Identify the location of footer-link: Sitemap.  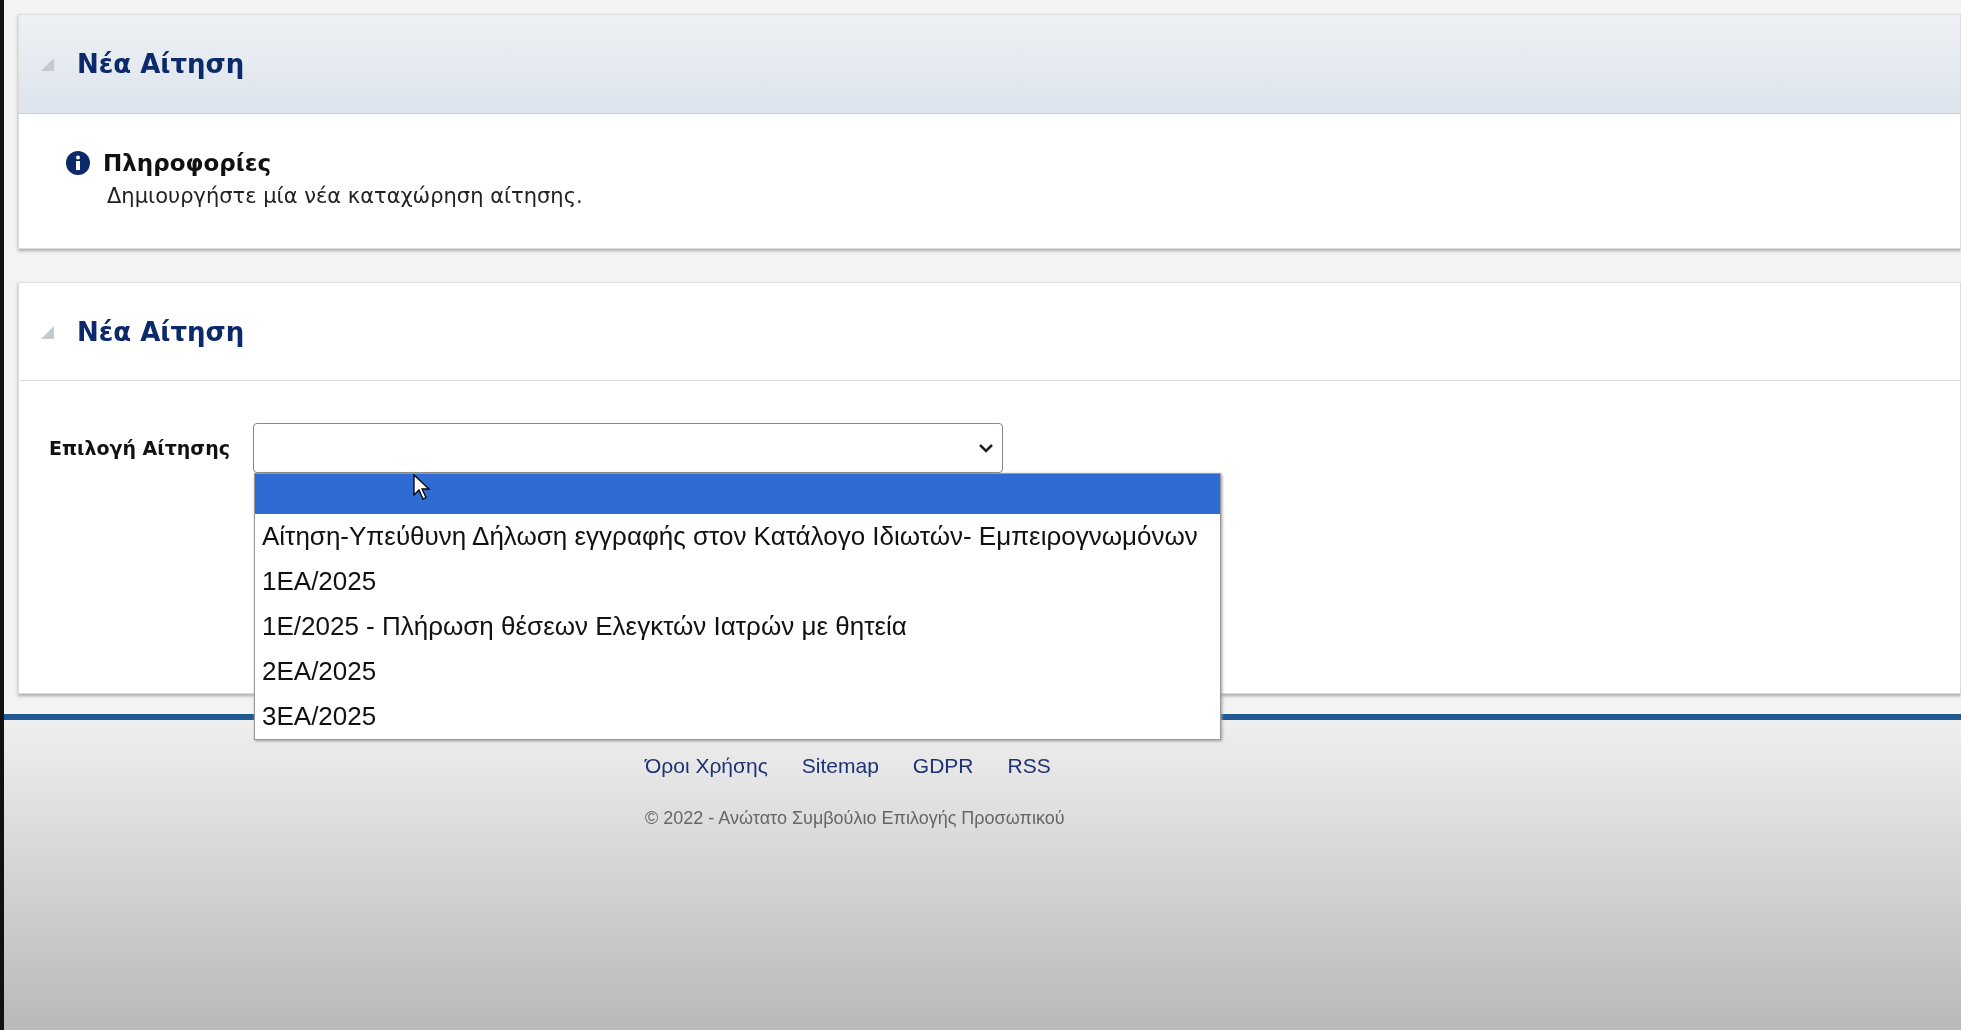
(840, 766).